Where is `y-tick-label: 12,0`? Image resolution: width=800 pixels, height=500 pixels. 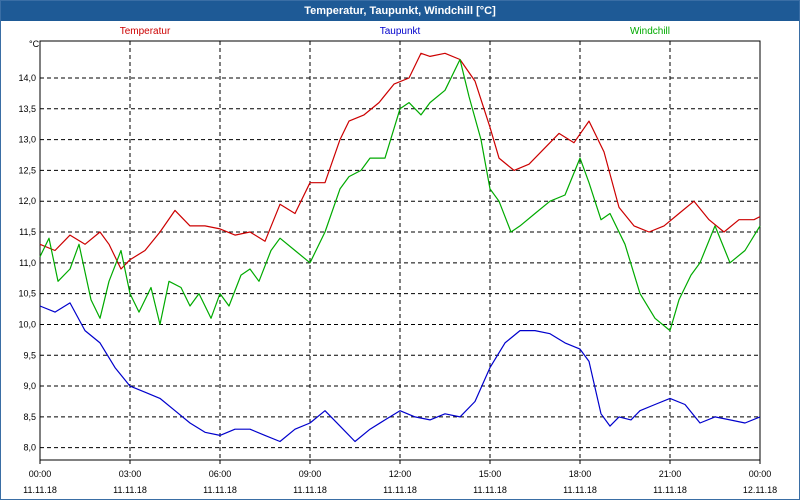
y-tick-label: 12,0 is located at coordinates (27, 201).